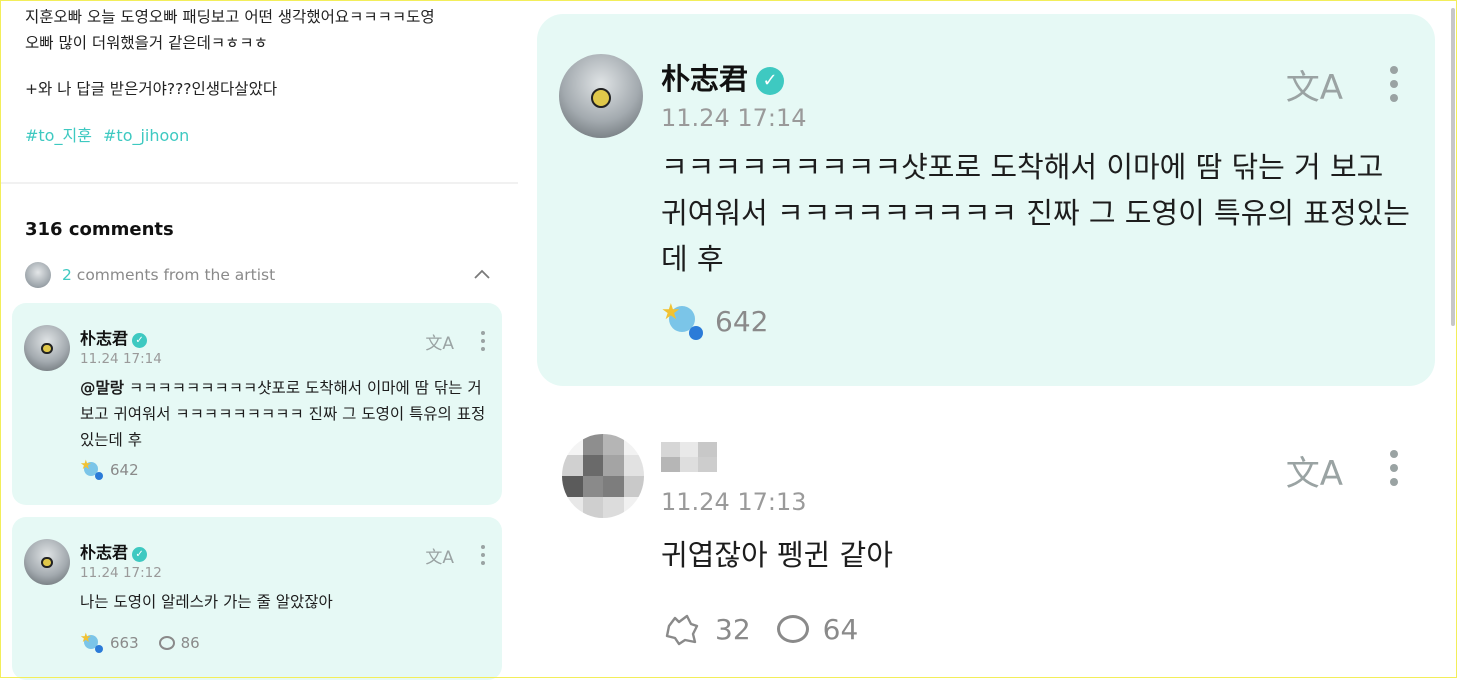  I want to click on reply-count: 86, so click(190, 643).